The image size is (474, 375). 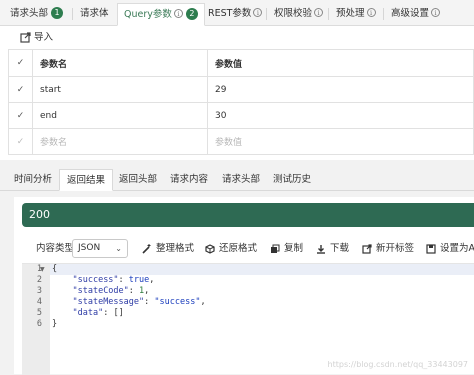 What do you see at coordinates (42, 269) in the screenshot?
I see `fold-toggle-icon: ▼` at bounding box center [42, 269].